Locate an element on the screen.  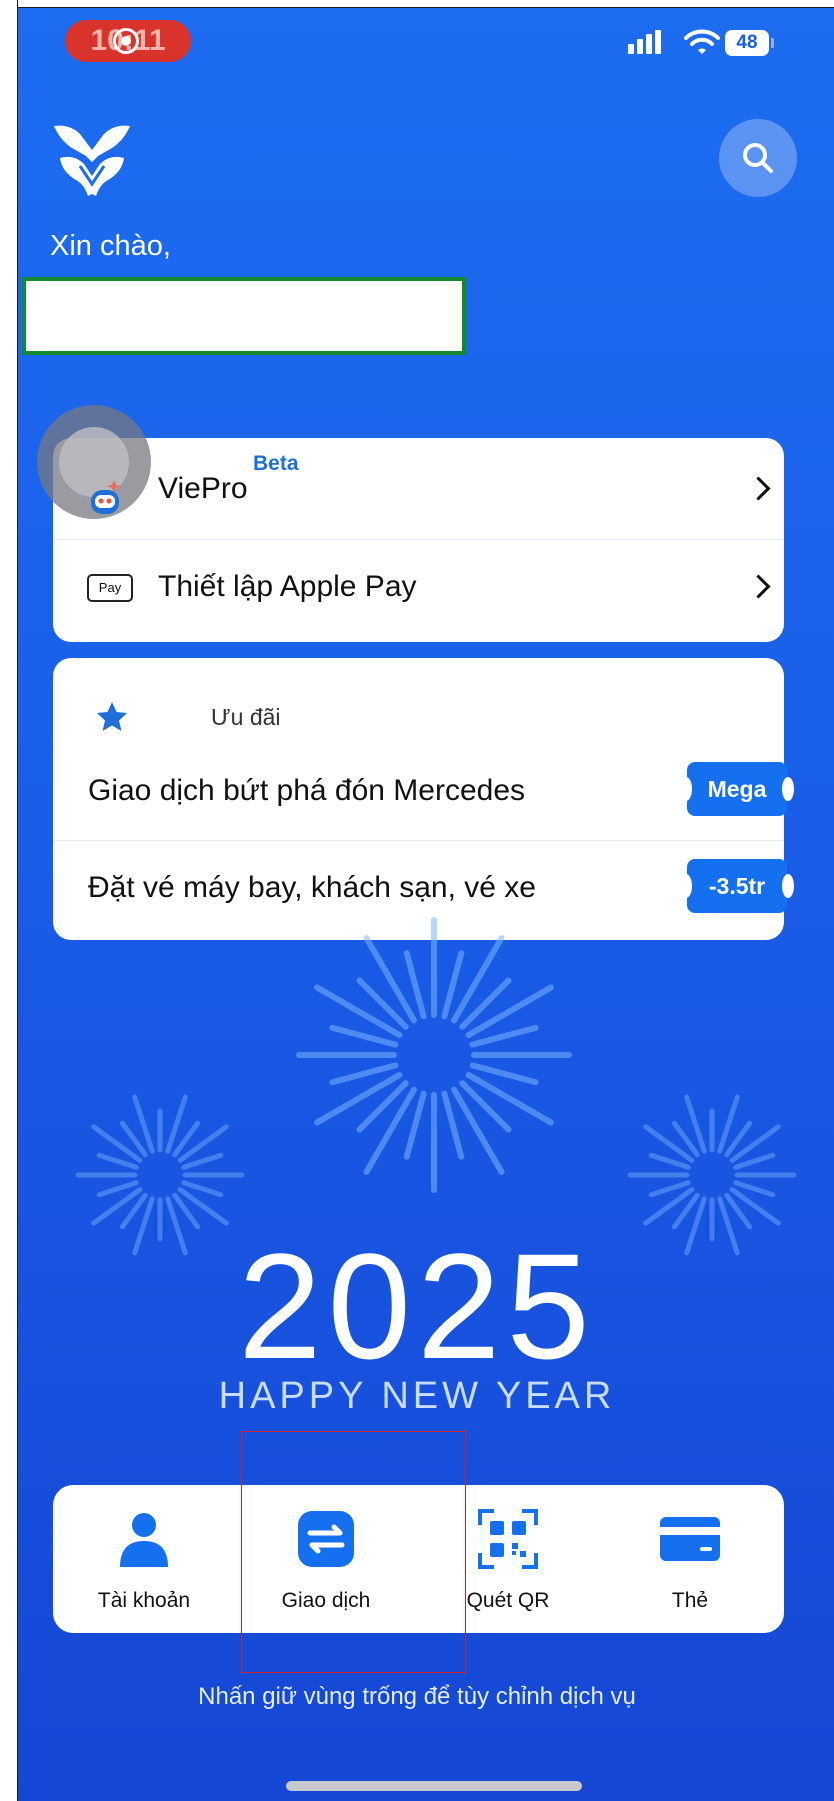
customize-hint: Nhấn giữ vùng trống để tùy chỉnh dịch vụ is located at coordinates (417, 1696).